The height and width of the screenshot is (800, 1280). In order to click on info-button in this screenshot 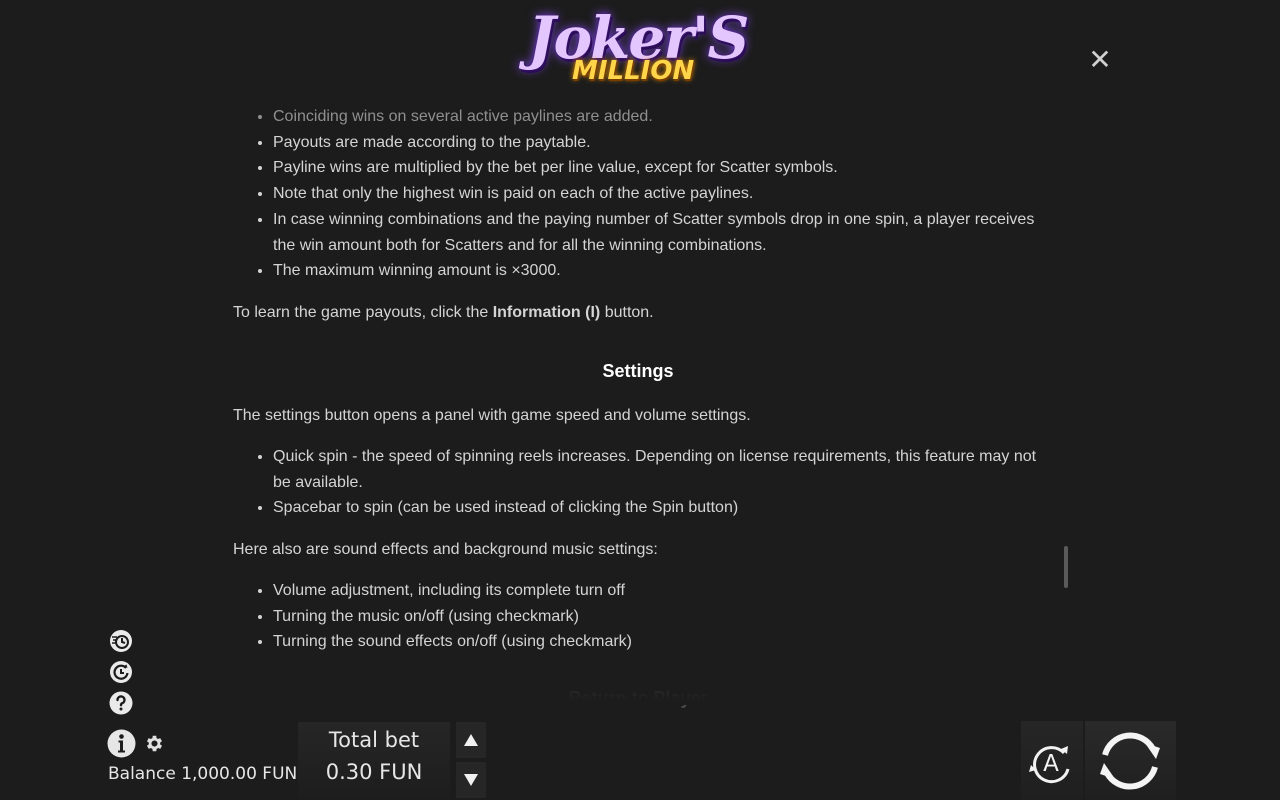, I will do `click(121, 743)`.